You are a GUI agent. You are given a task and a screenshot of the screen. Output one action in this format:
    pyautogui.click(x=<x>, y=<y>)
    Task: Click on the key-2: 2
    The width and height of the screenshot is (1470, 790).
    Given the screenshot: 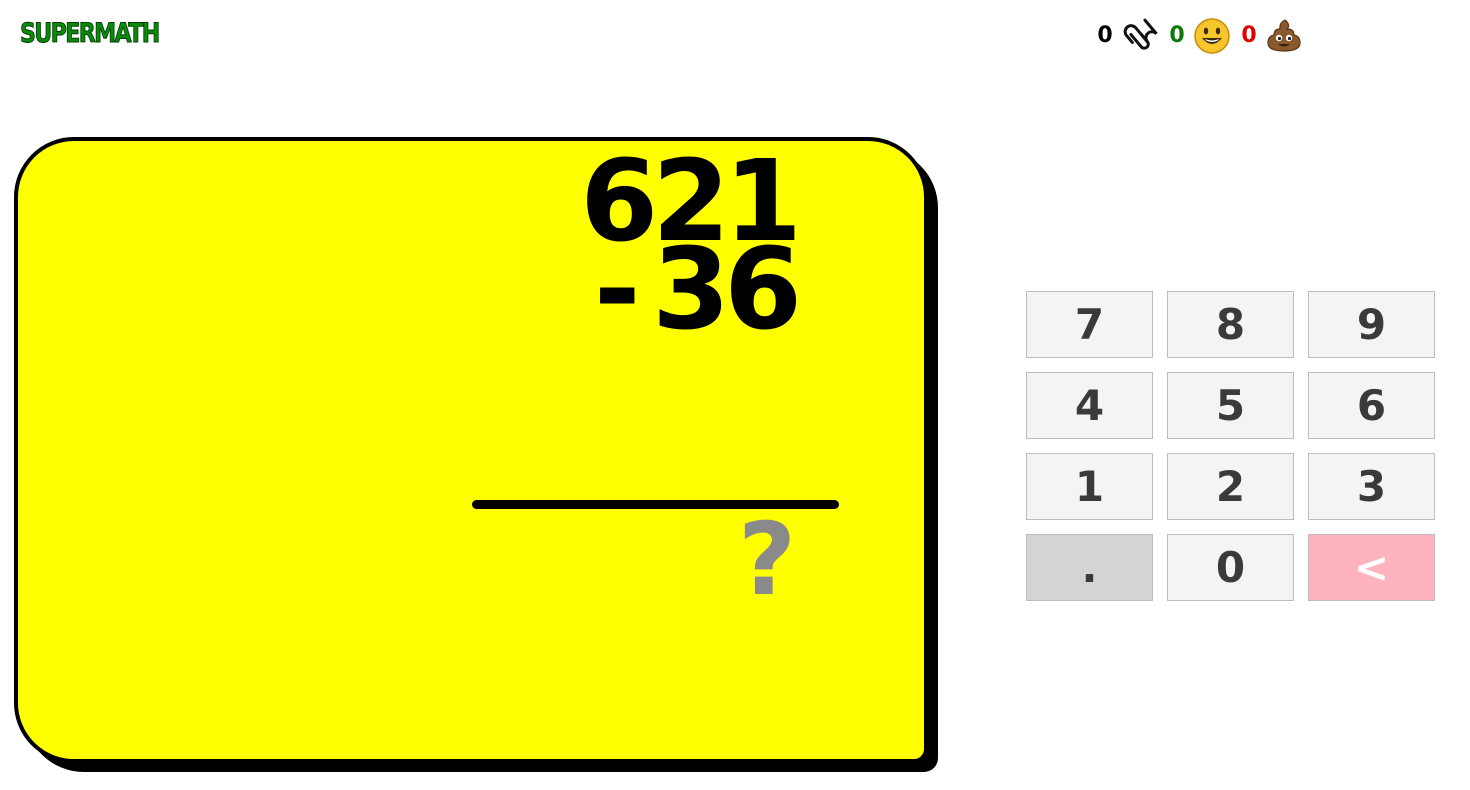 What is the action you would take?
    pyautogui.click(x=1230, y=486)
    